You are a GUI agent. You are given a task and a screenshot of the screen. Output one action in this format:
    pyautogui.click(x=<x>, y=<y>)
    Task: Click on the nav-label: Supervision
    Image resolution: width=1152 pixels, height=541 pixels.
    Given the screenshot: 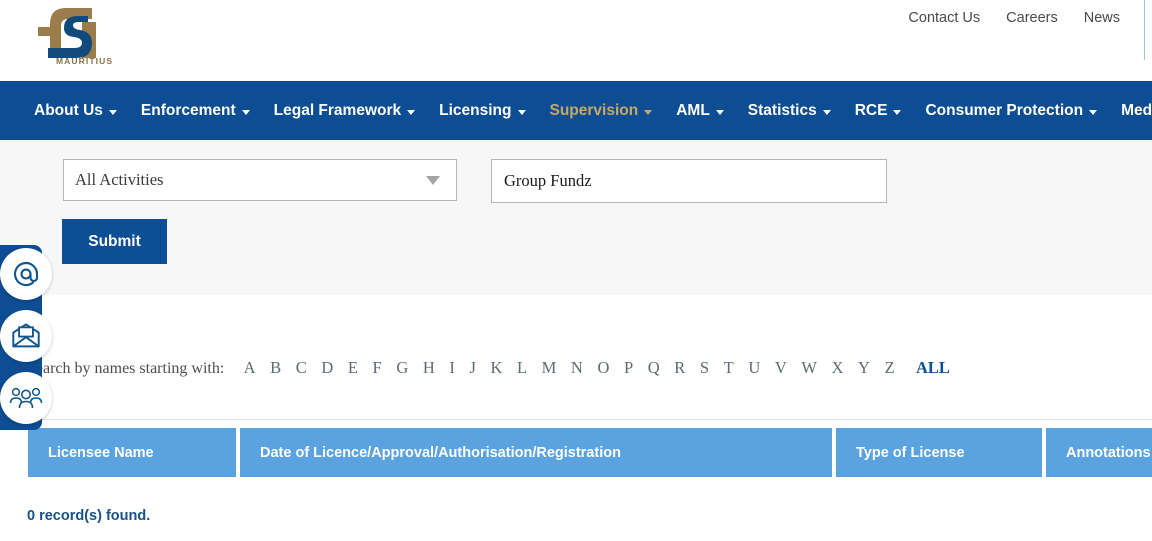 What is the action you would take?
    pyautogui.click(x=594, y=110)
    